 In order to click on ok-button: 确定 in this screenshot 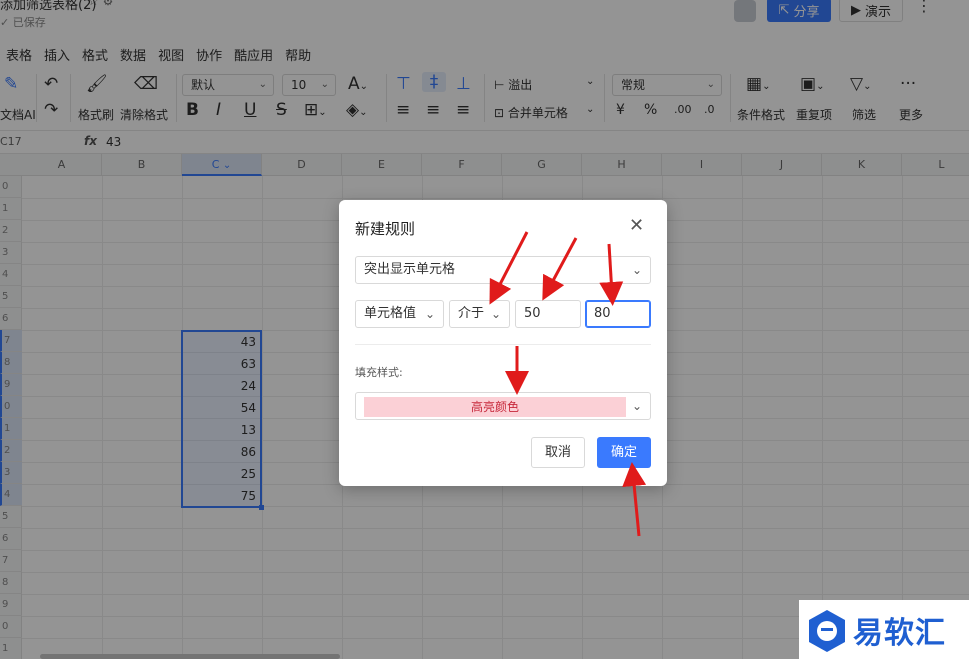, I will do `click(624, 452)`.